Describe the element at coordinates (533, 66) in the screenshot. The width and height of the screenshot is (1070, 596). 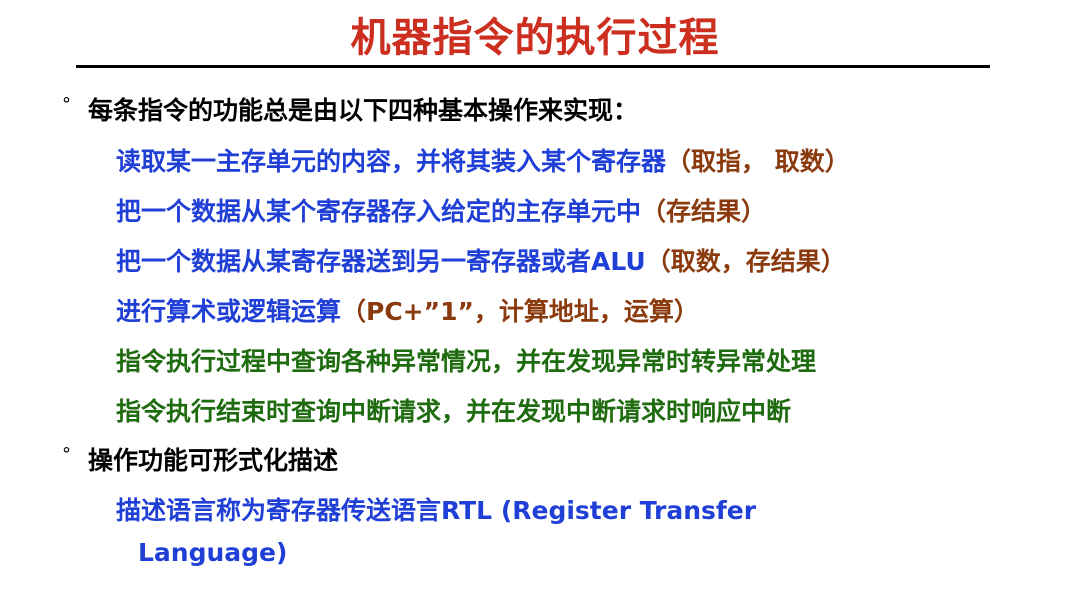
I see `title-divider` at that location.